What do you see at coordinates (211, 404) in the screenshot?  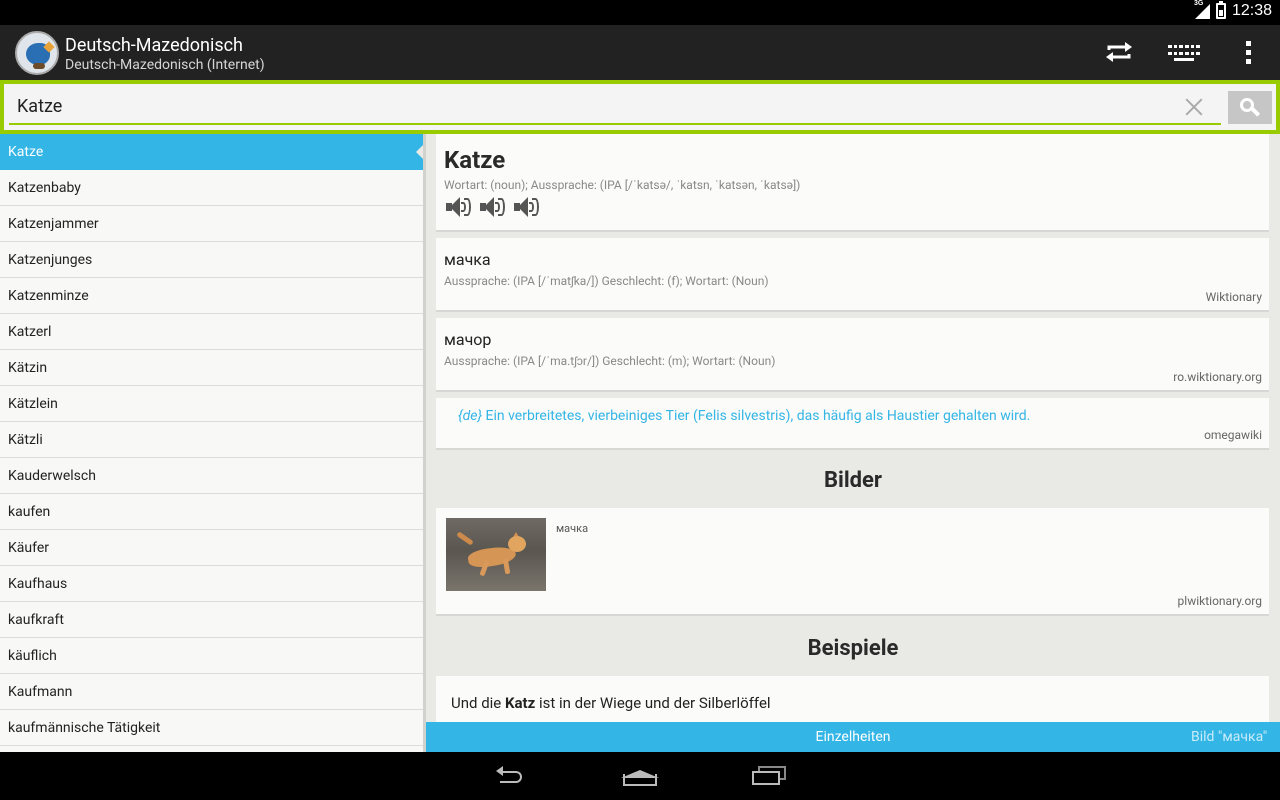 I see `word-list-item: Kätzlein` at bounding box center [211, 404].